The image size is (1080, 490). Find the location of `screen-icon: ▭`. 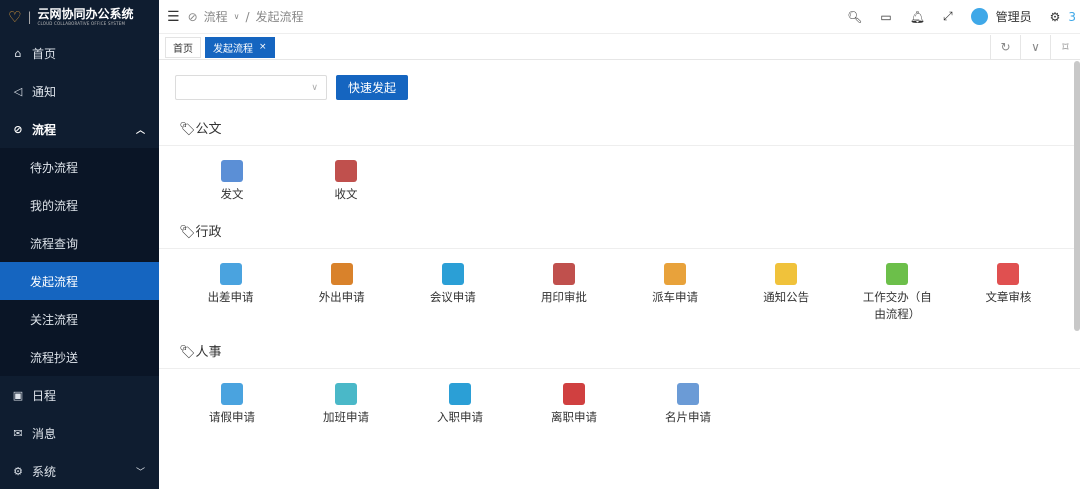

screen-icon: ▭ is located at coordinates (885, 17).